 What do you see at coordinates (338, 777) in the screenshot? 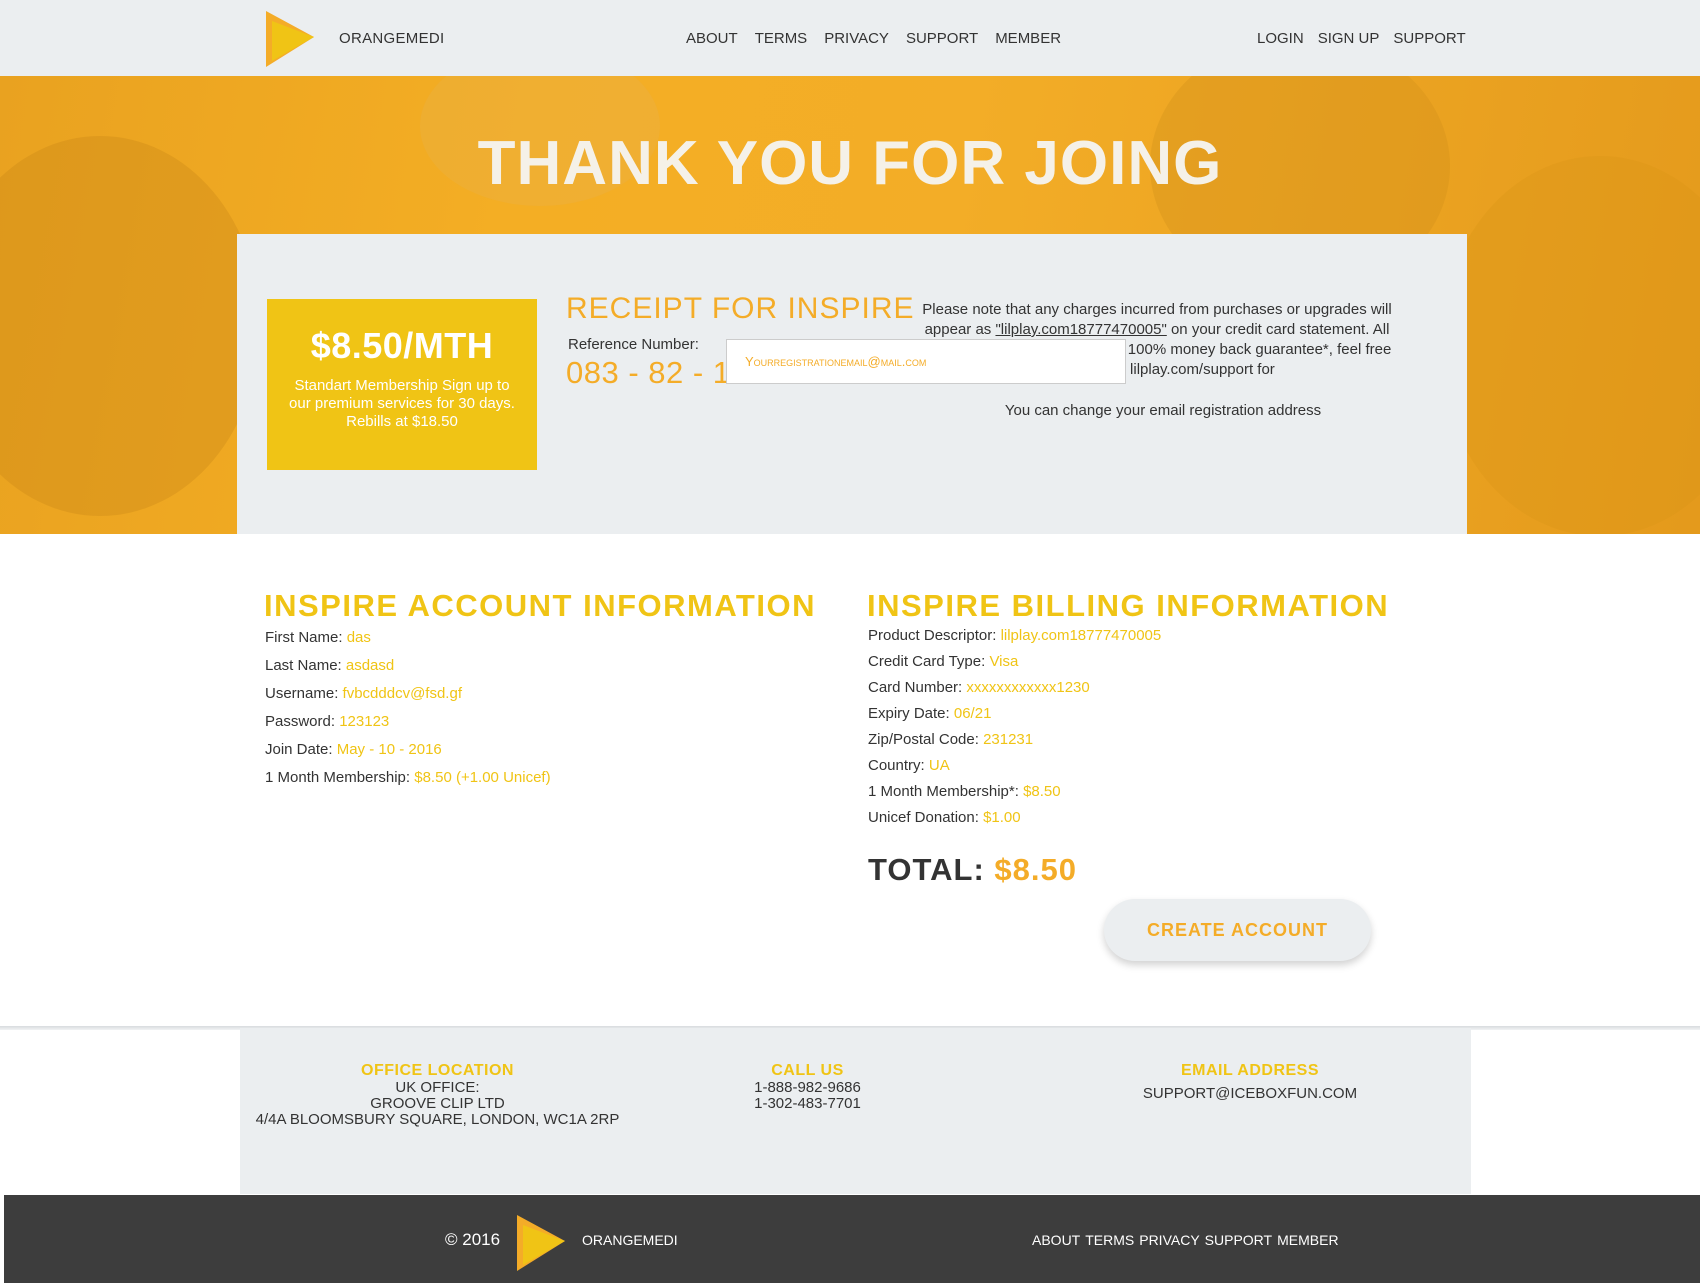
I see `field-label: 1 Month Membership:` at bounding box center [338, 777].